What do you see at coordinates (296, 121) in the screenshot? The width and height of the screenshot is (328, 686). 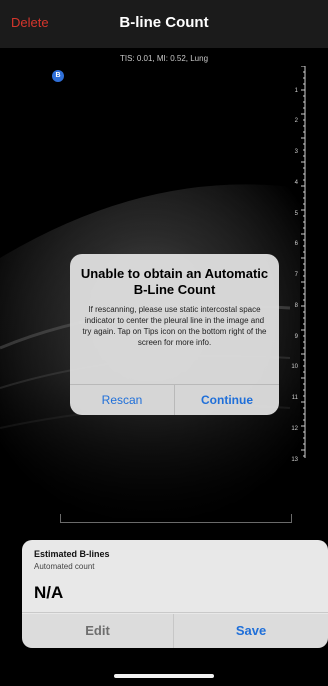 I see `depth-label-2: 2` at bounding box center [296, 121].